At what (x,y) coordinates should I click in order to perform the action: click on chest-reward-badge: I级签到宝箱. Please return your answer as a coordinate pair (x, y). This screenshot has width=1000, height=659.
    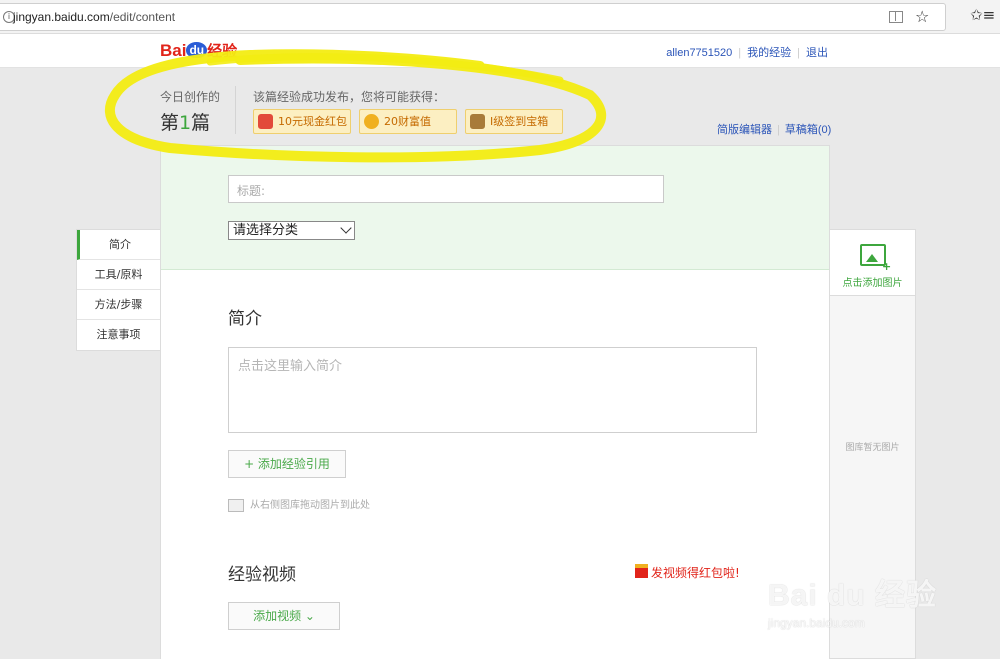
    Looking at the image, I should click on (514, 121).